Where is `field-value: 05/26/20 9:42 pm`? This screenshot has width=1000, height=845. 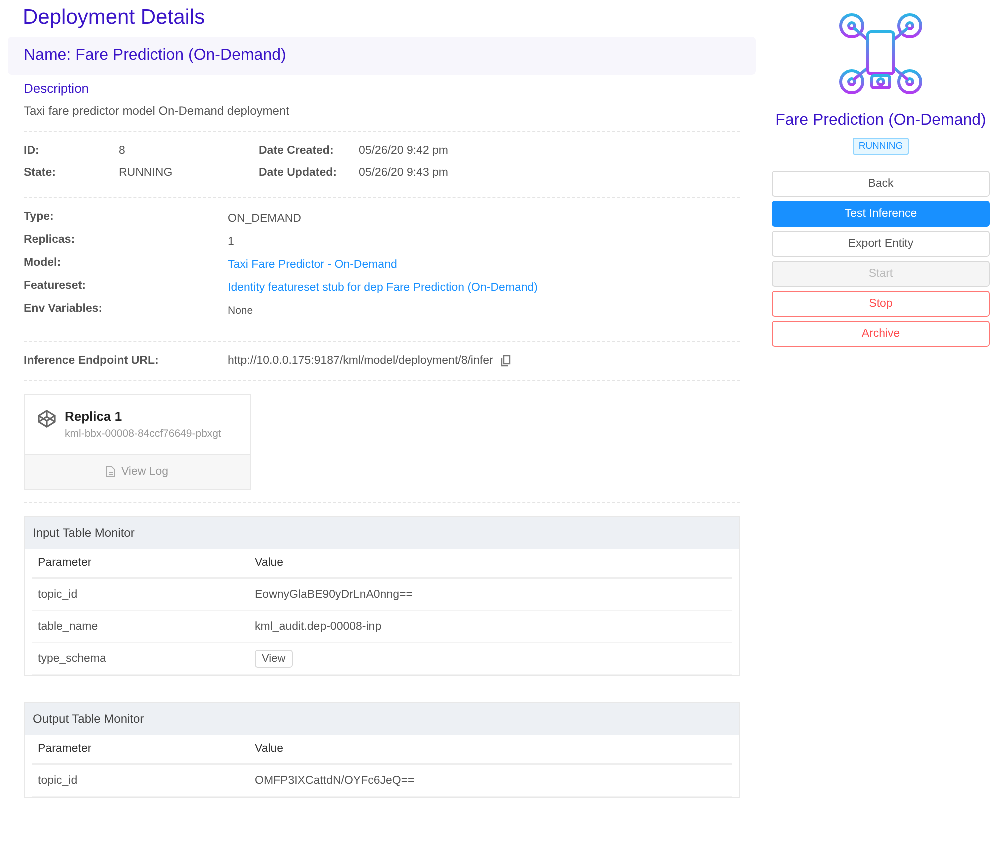 field-value: 05/26/20 9:42 pm is located at coordinates (404, 151).